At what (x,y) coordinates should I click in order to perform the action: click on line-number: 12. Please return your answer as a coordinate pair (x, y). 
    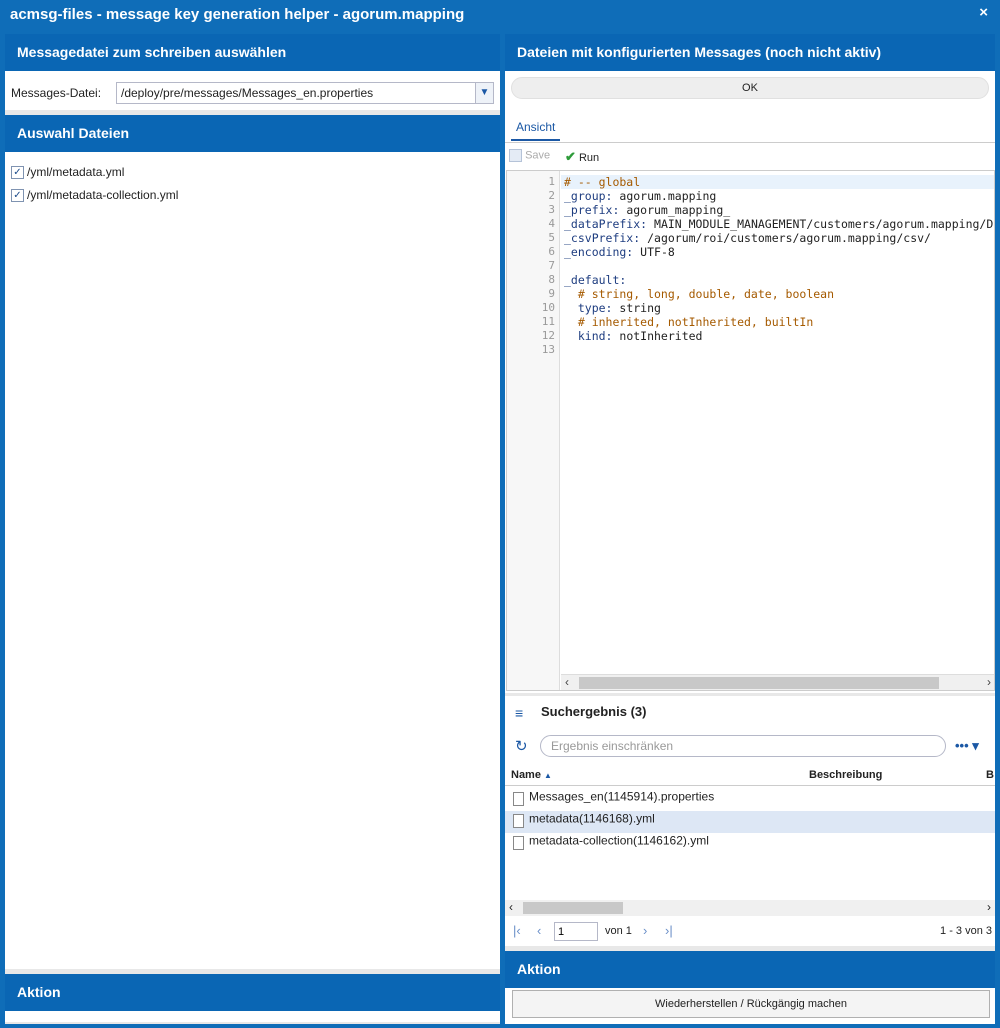
    Looking at the image, I should click on (548, 335).